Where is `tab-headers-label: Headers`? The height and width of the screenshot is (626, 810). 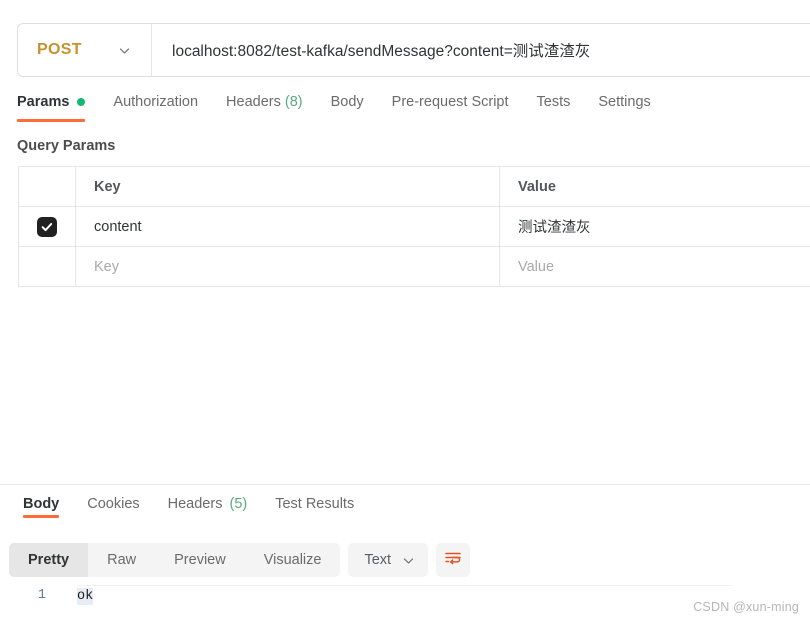 tab-headers-label: Headers is located at coordinates (253, 102).